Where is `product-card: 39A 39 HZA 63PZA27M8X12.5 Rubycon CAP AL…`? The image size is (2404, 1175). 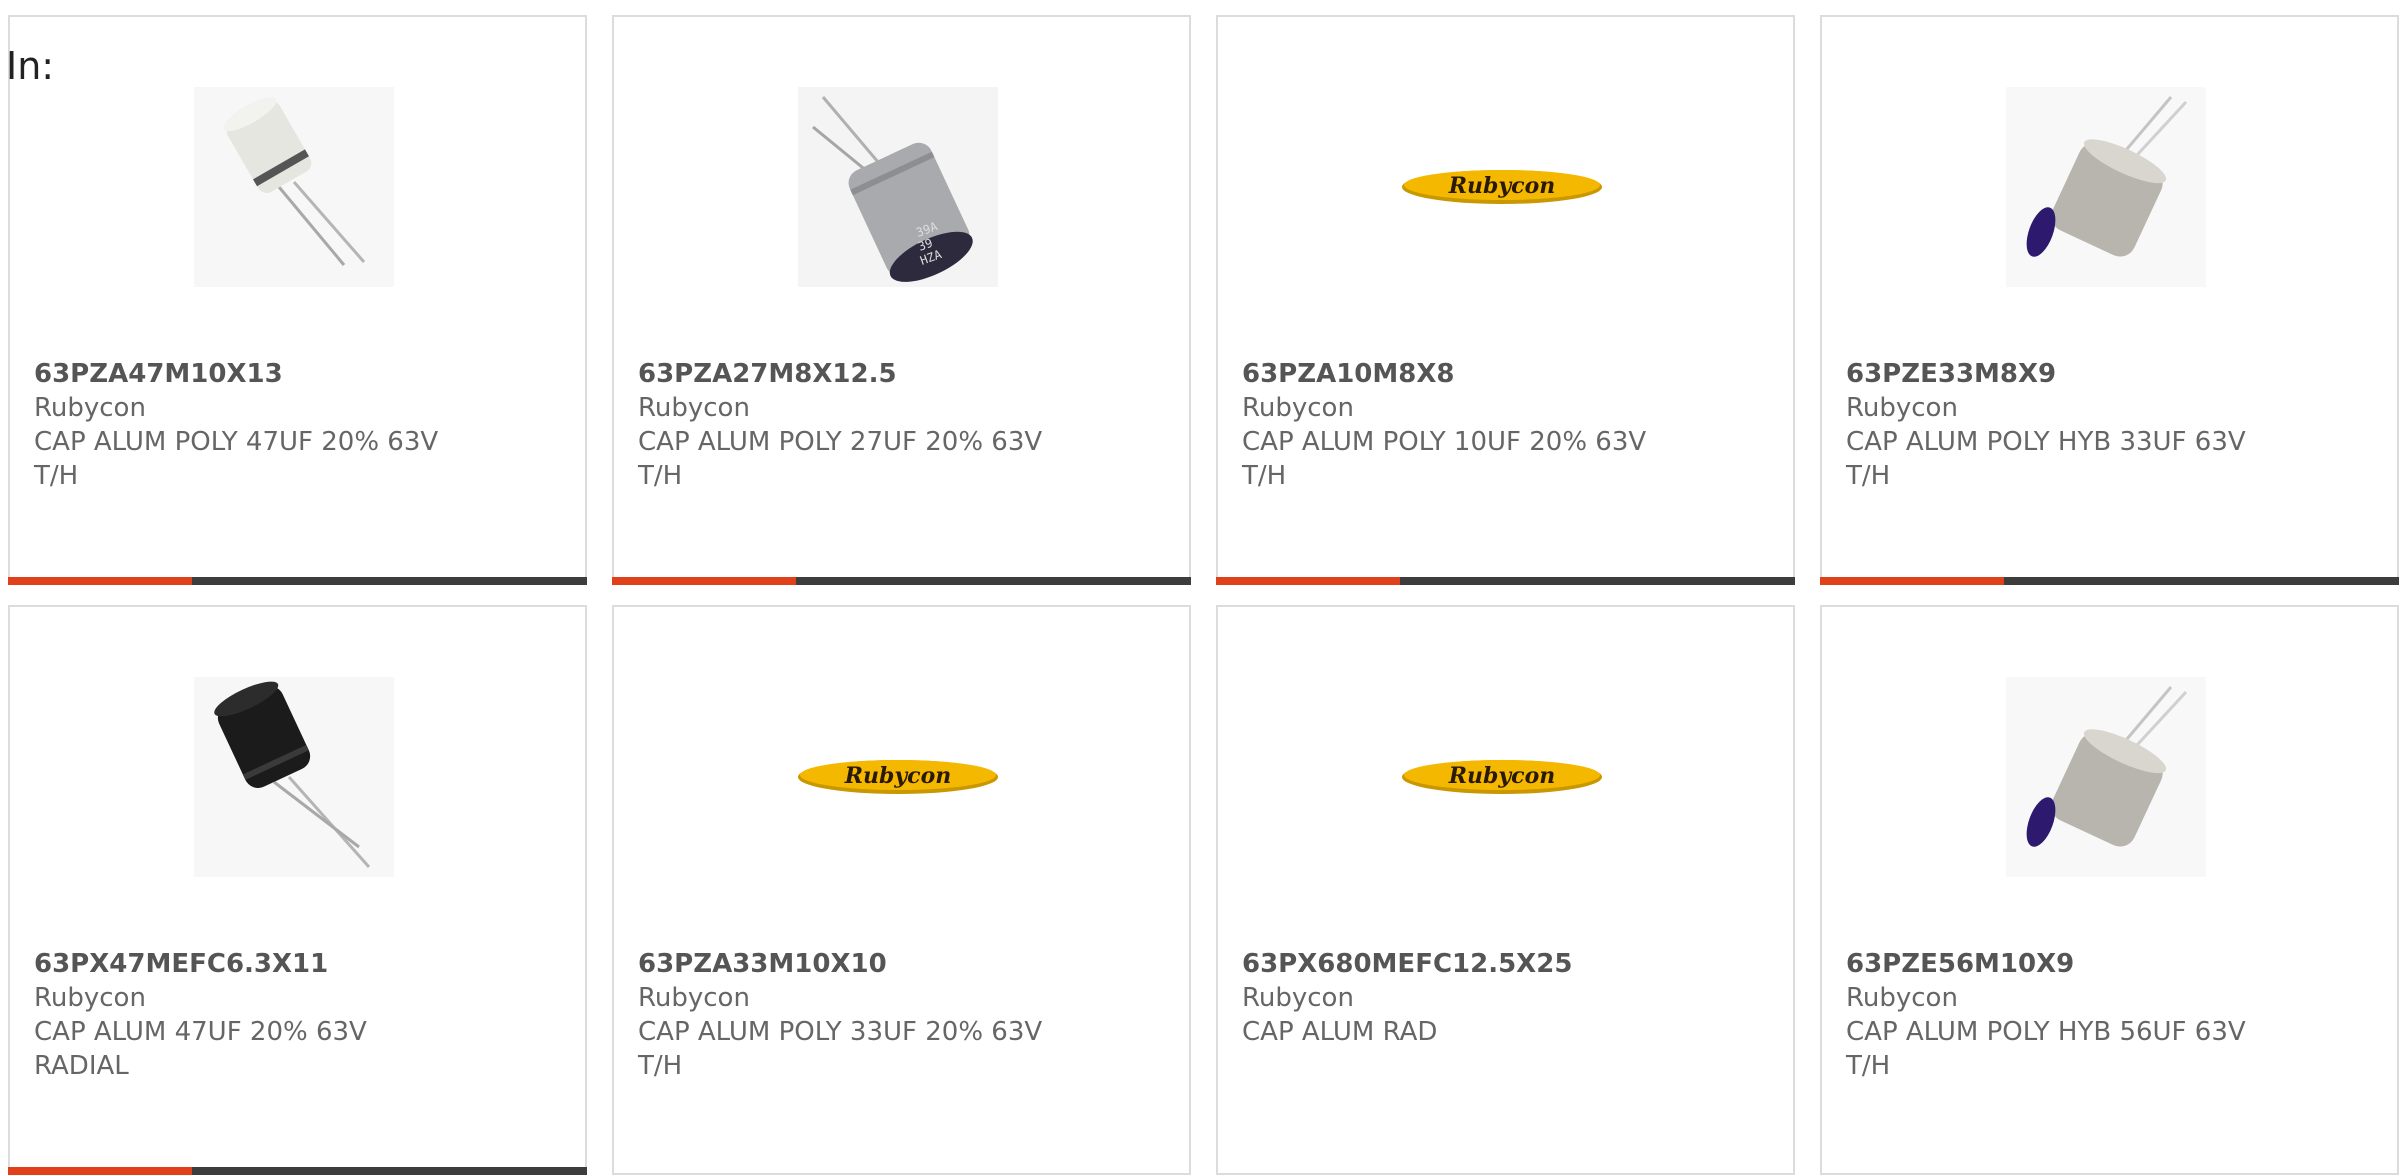
product-card: 39A 39 HZA 63PZA27M8X12.5 Rubycon CAP AL… is located at coordinates (901, 300).